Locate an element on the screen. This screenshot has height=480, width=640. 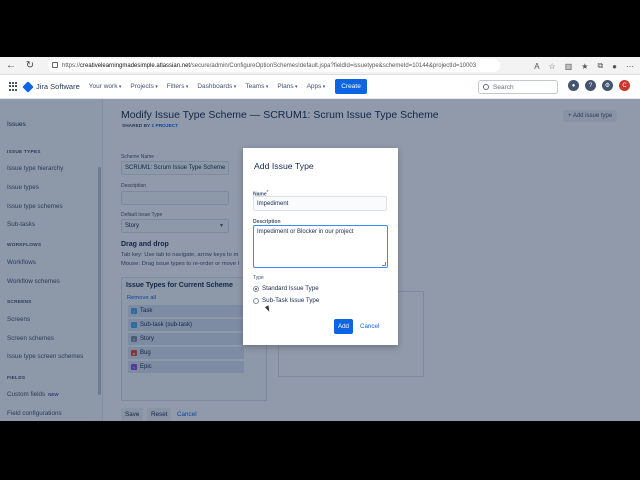
settings-icon: ⚙ is located at coordinates (607, 85).